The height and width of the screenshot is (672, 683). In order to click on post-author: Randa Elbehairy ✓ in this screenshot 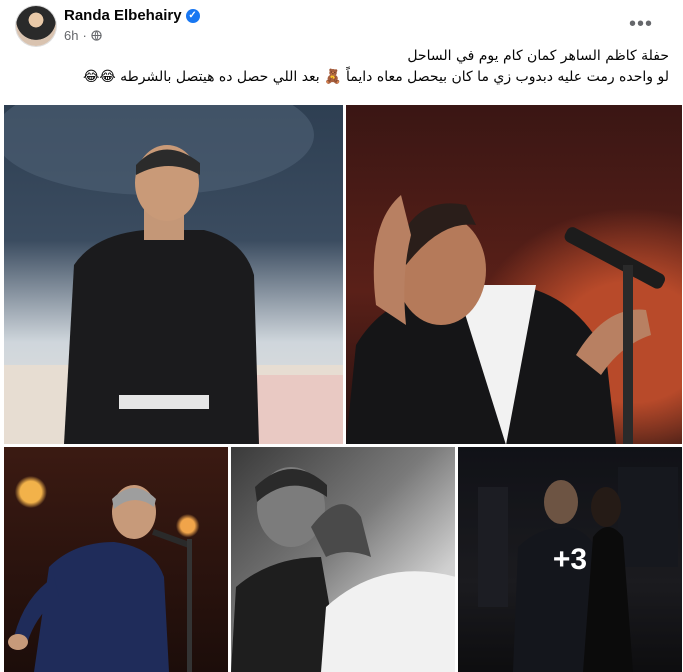, I will do `click(132, 15)`.